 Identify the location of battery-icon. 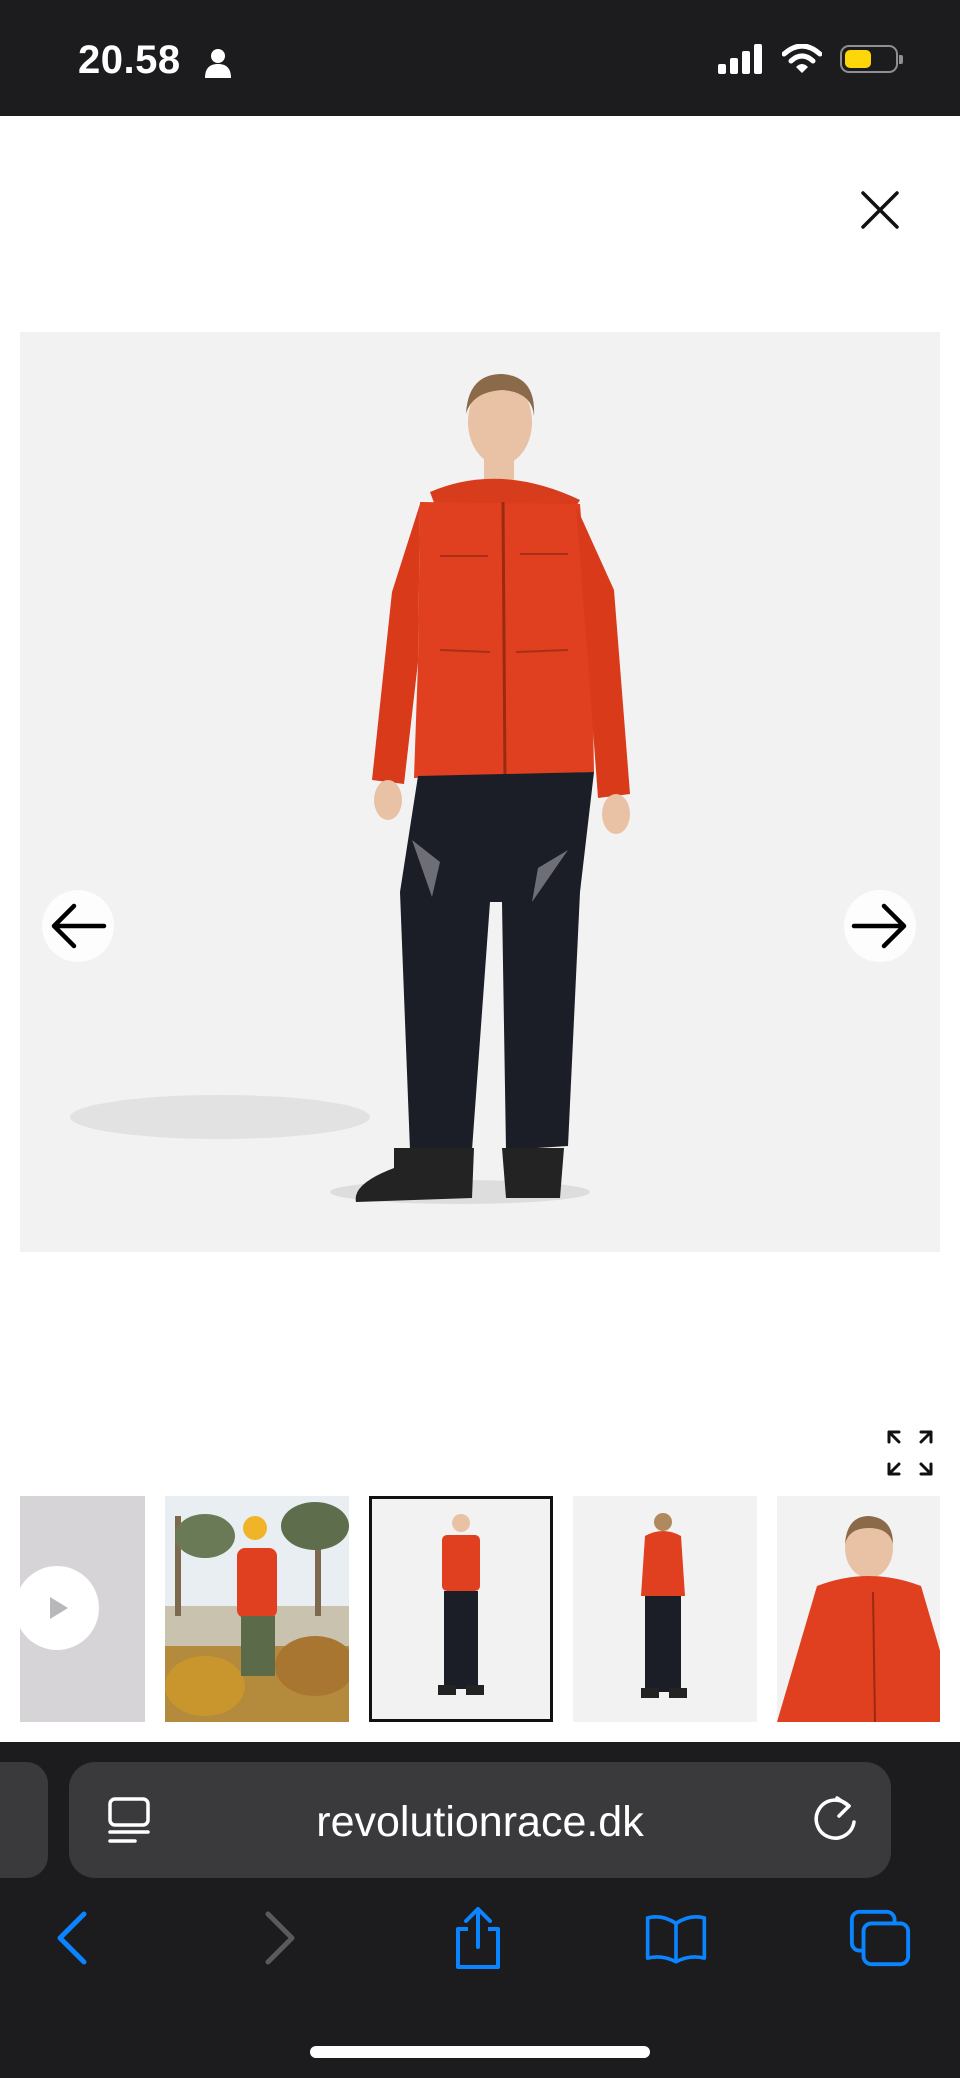
(871, 59).